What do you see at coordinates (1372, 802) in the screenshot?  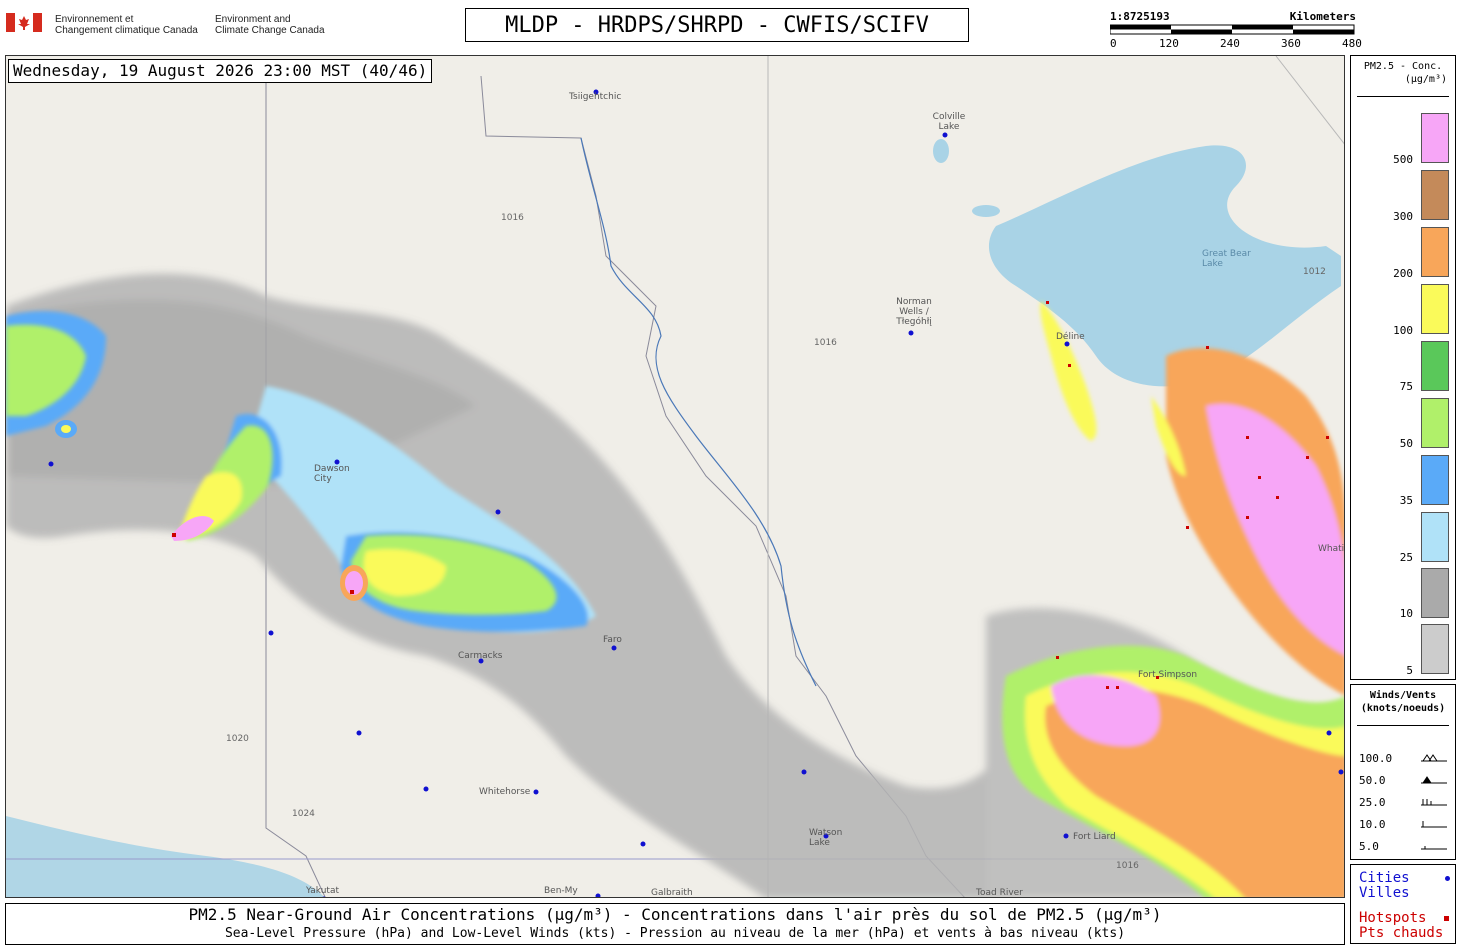 I see `wind-value: 25.0` at bounding box center [1372, 802].